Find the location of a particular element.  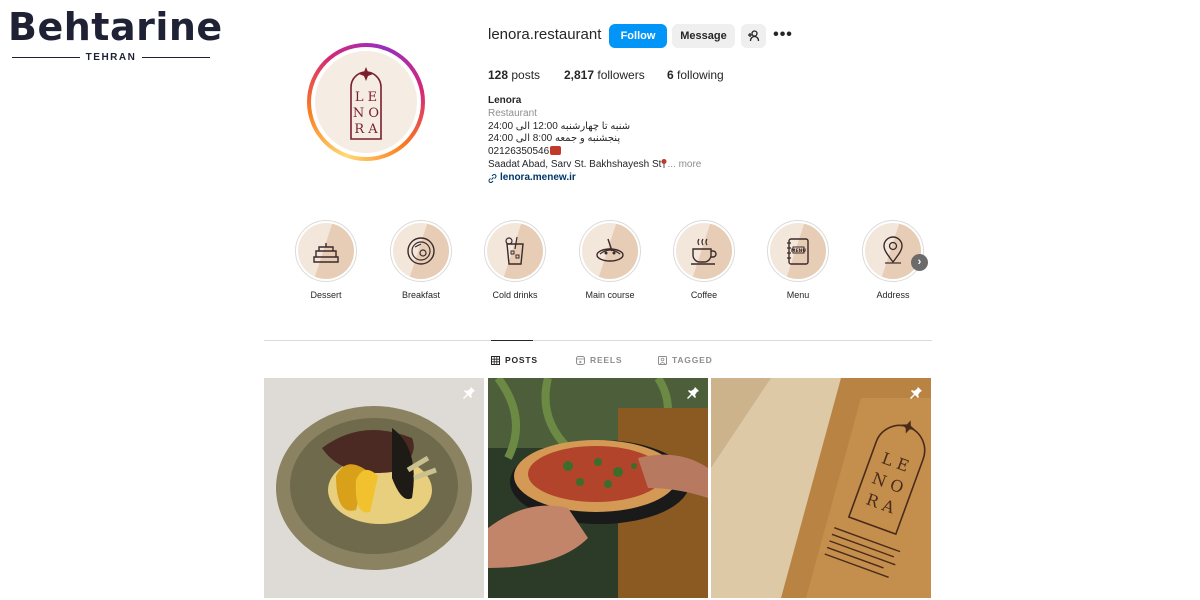

breakfast-plate-icon is located at coordinates (421, 251).